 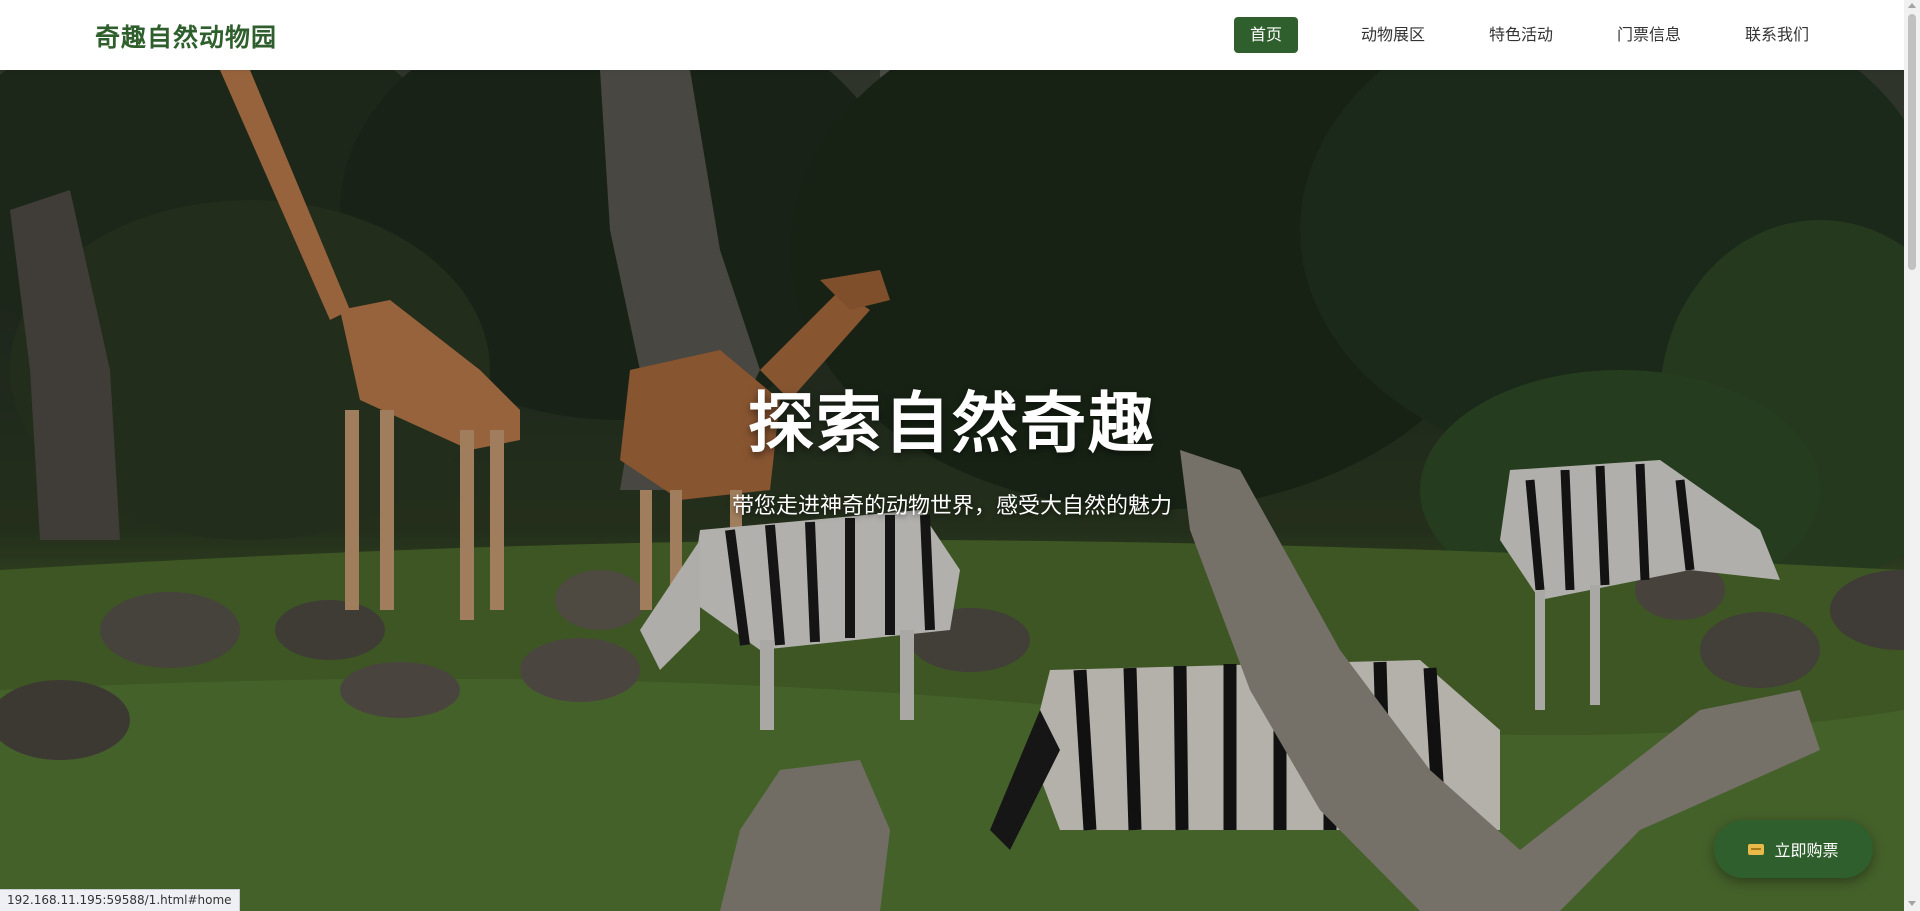 I want to click on buy-ticket-label: 立即购票, so click(x=1806, y=850).